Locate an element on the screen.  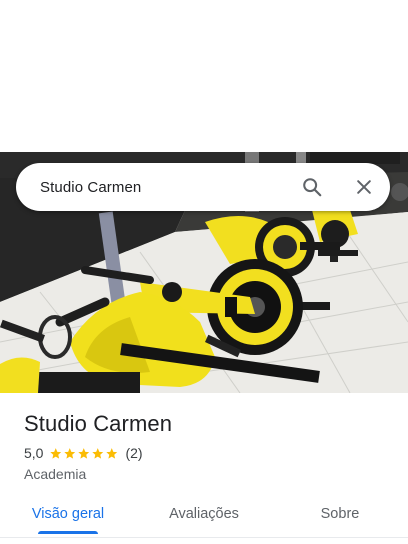
tab-label: Avaliações is located at coordinates (204, 514).